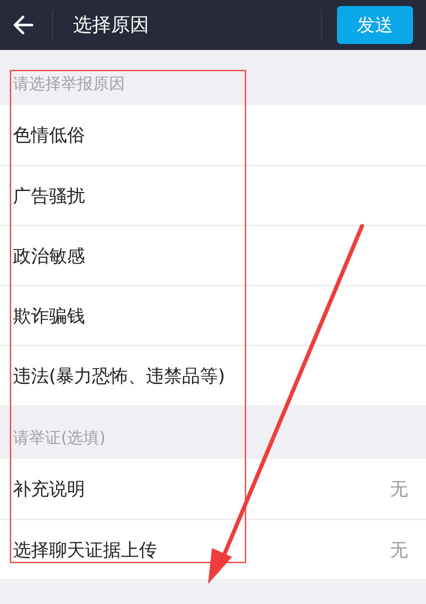 This screenshot has width=426, height=604. I want to click on list-item: 补充说明 无, so click(213, 489).